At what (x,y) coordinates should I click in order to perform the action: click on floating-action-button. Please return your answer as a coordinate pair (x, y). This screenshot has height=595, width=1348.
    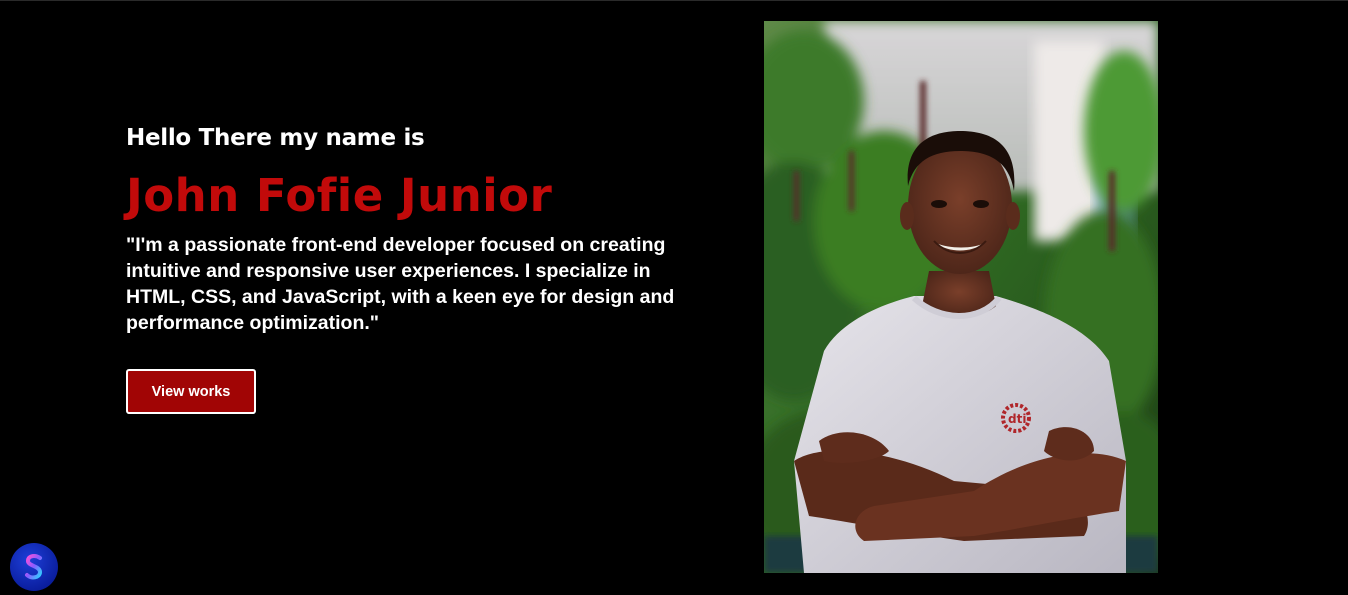
    Looking at the image, I should click on (34, 567).